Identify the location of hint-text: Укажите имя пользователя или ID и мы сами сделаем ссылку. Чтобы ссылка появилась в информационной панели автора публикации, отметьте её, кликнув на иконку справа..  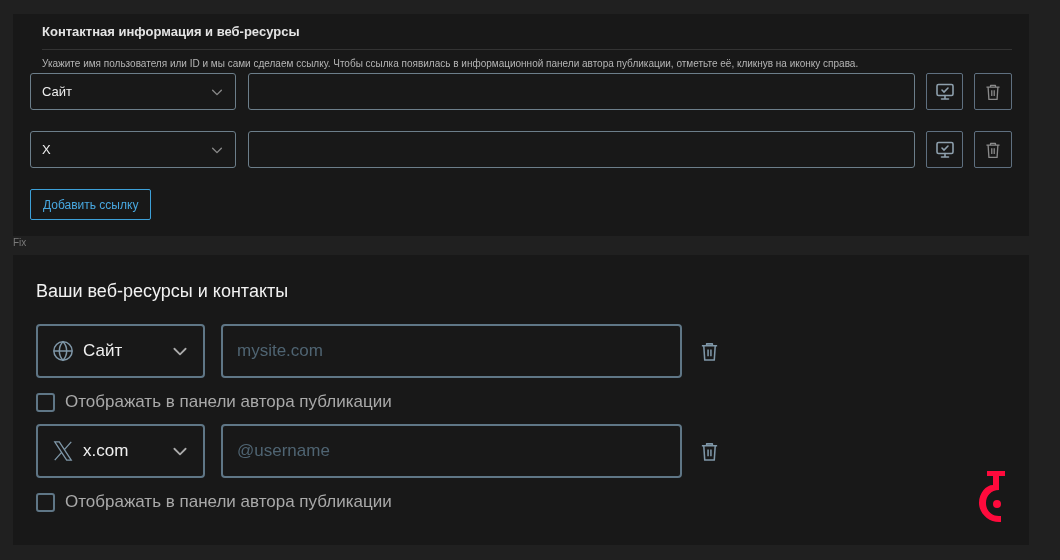
(450, 63).